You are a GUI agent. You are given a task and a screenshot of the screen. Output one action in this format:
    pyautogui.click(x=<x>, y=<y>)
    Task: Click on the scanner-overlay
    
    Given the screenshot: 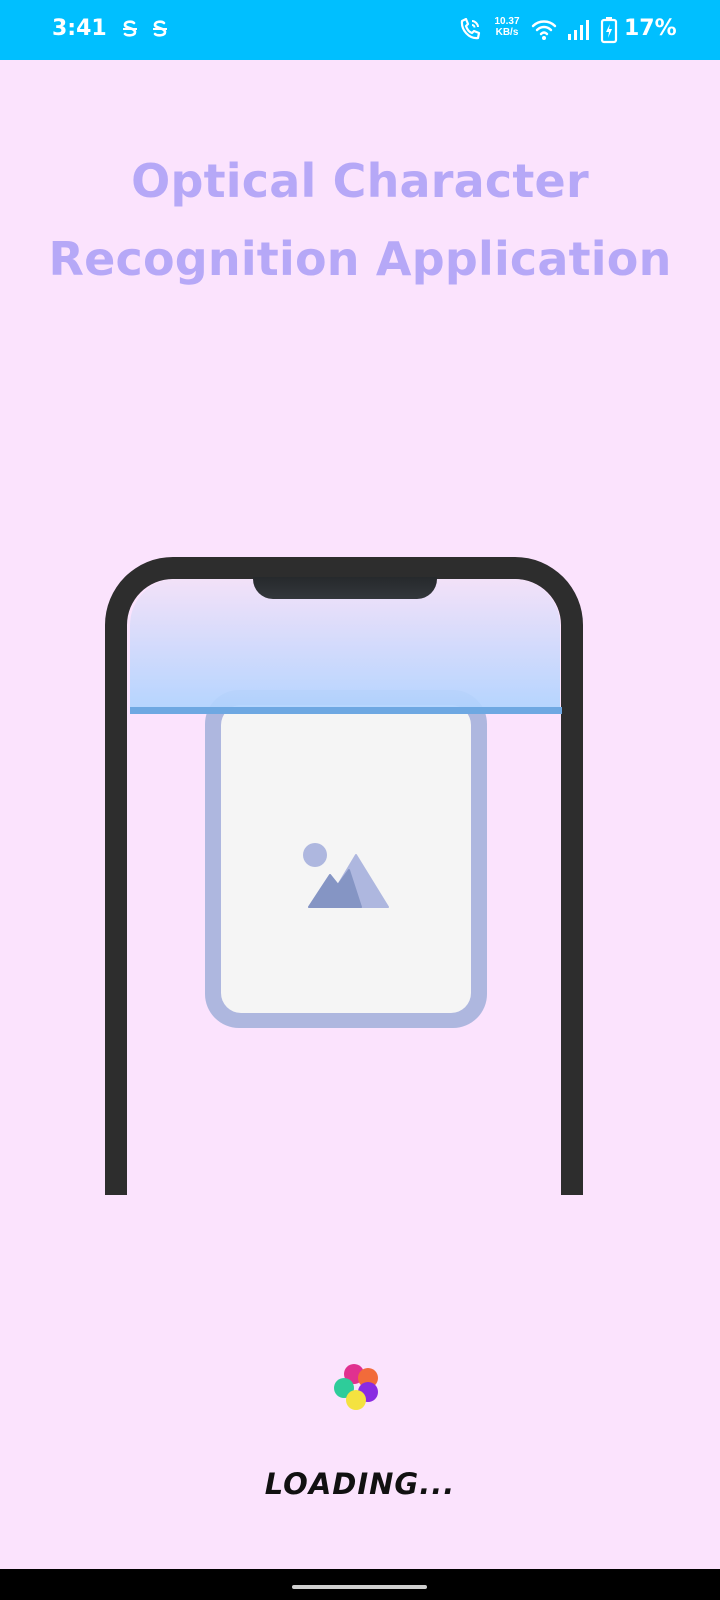 What is the action you would take?
    pyautogui.click(x=346, y=646)
    